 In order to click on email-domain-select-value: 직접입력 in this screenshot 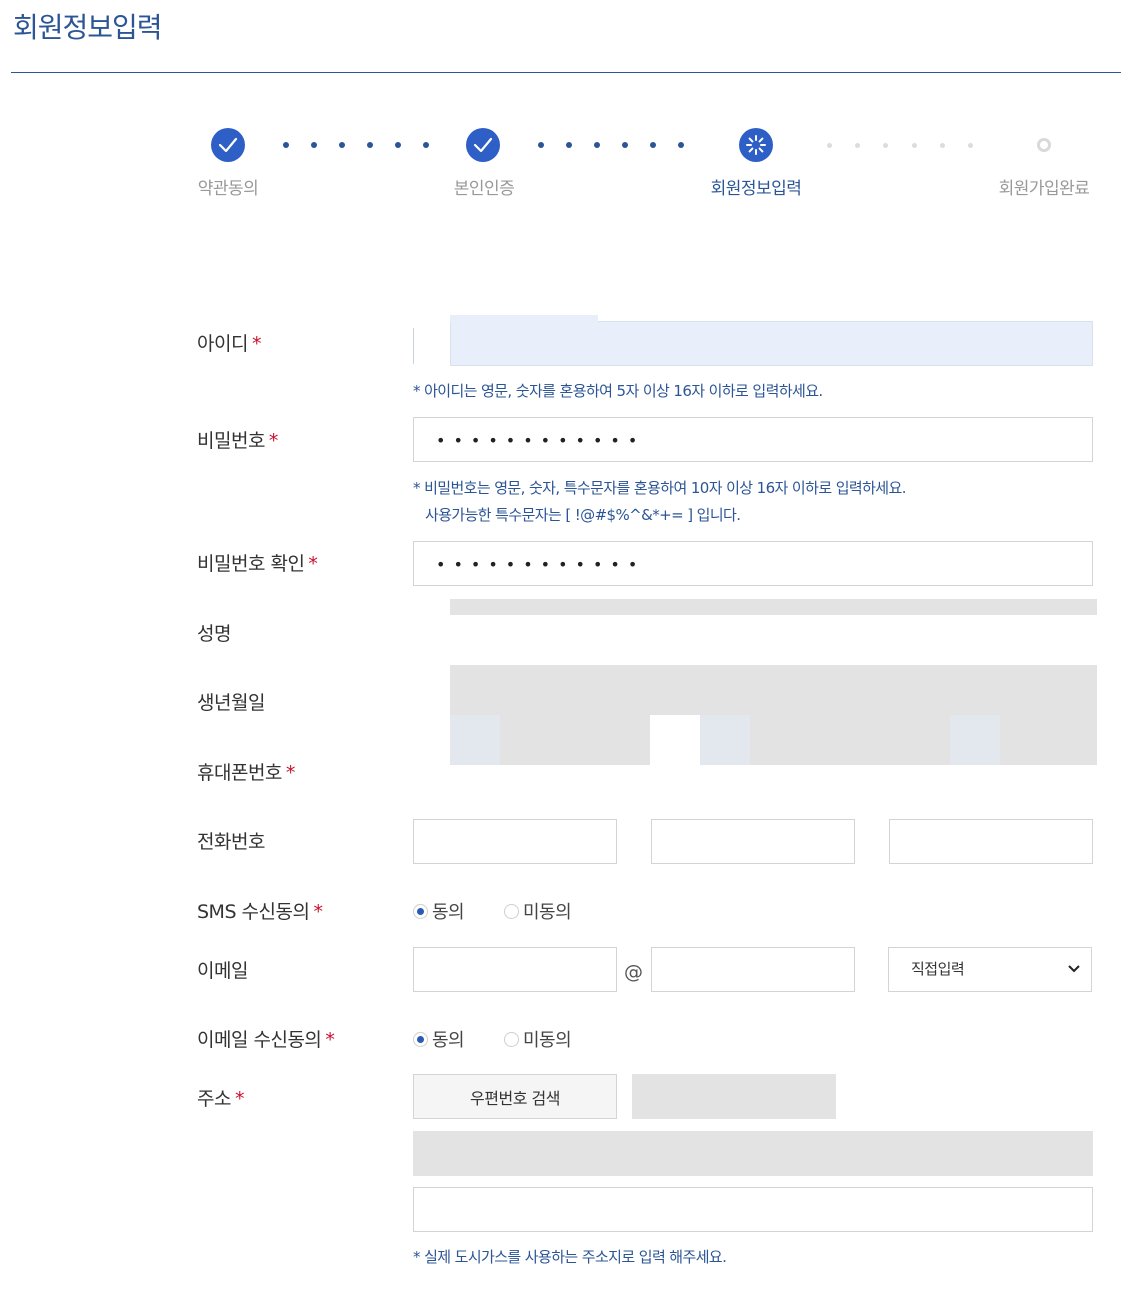, I will do `click(938, 969)`.